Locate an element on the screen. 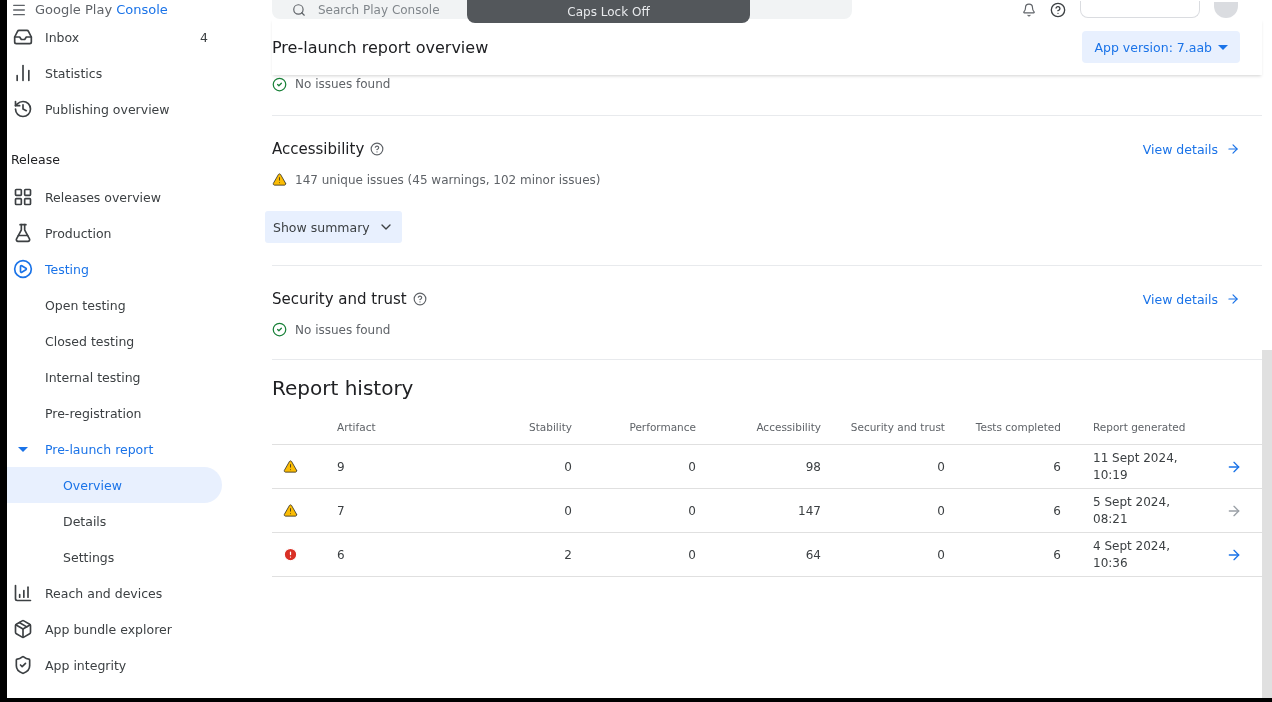  toast: Caps Lock Off is located at coordinates (608, 11).